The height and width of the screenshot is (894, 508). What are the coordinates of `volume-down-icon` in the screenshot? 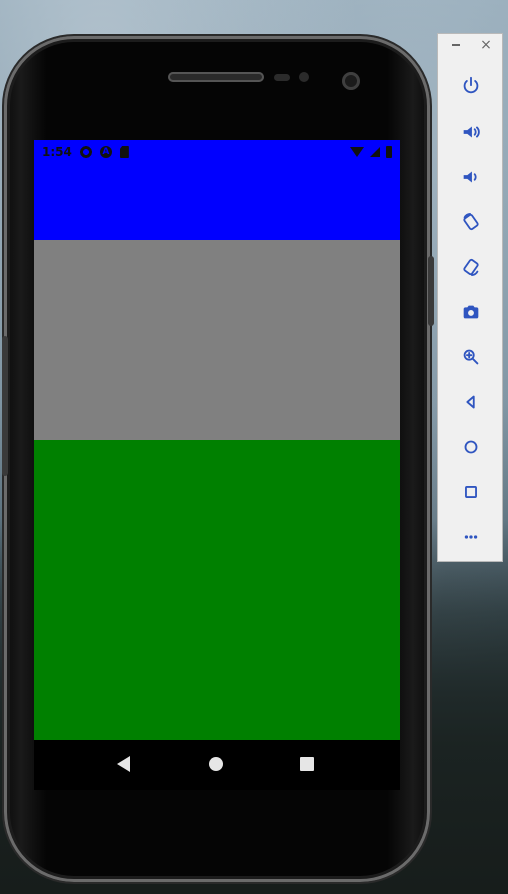 It's located at (470, 177).